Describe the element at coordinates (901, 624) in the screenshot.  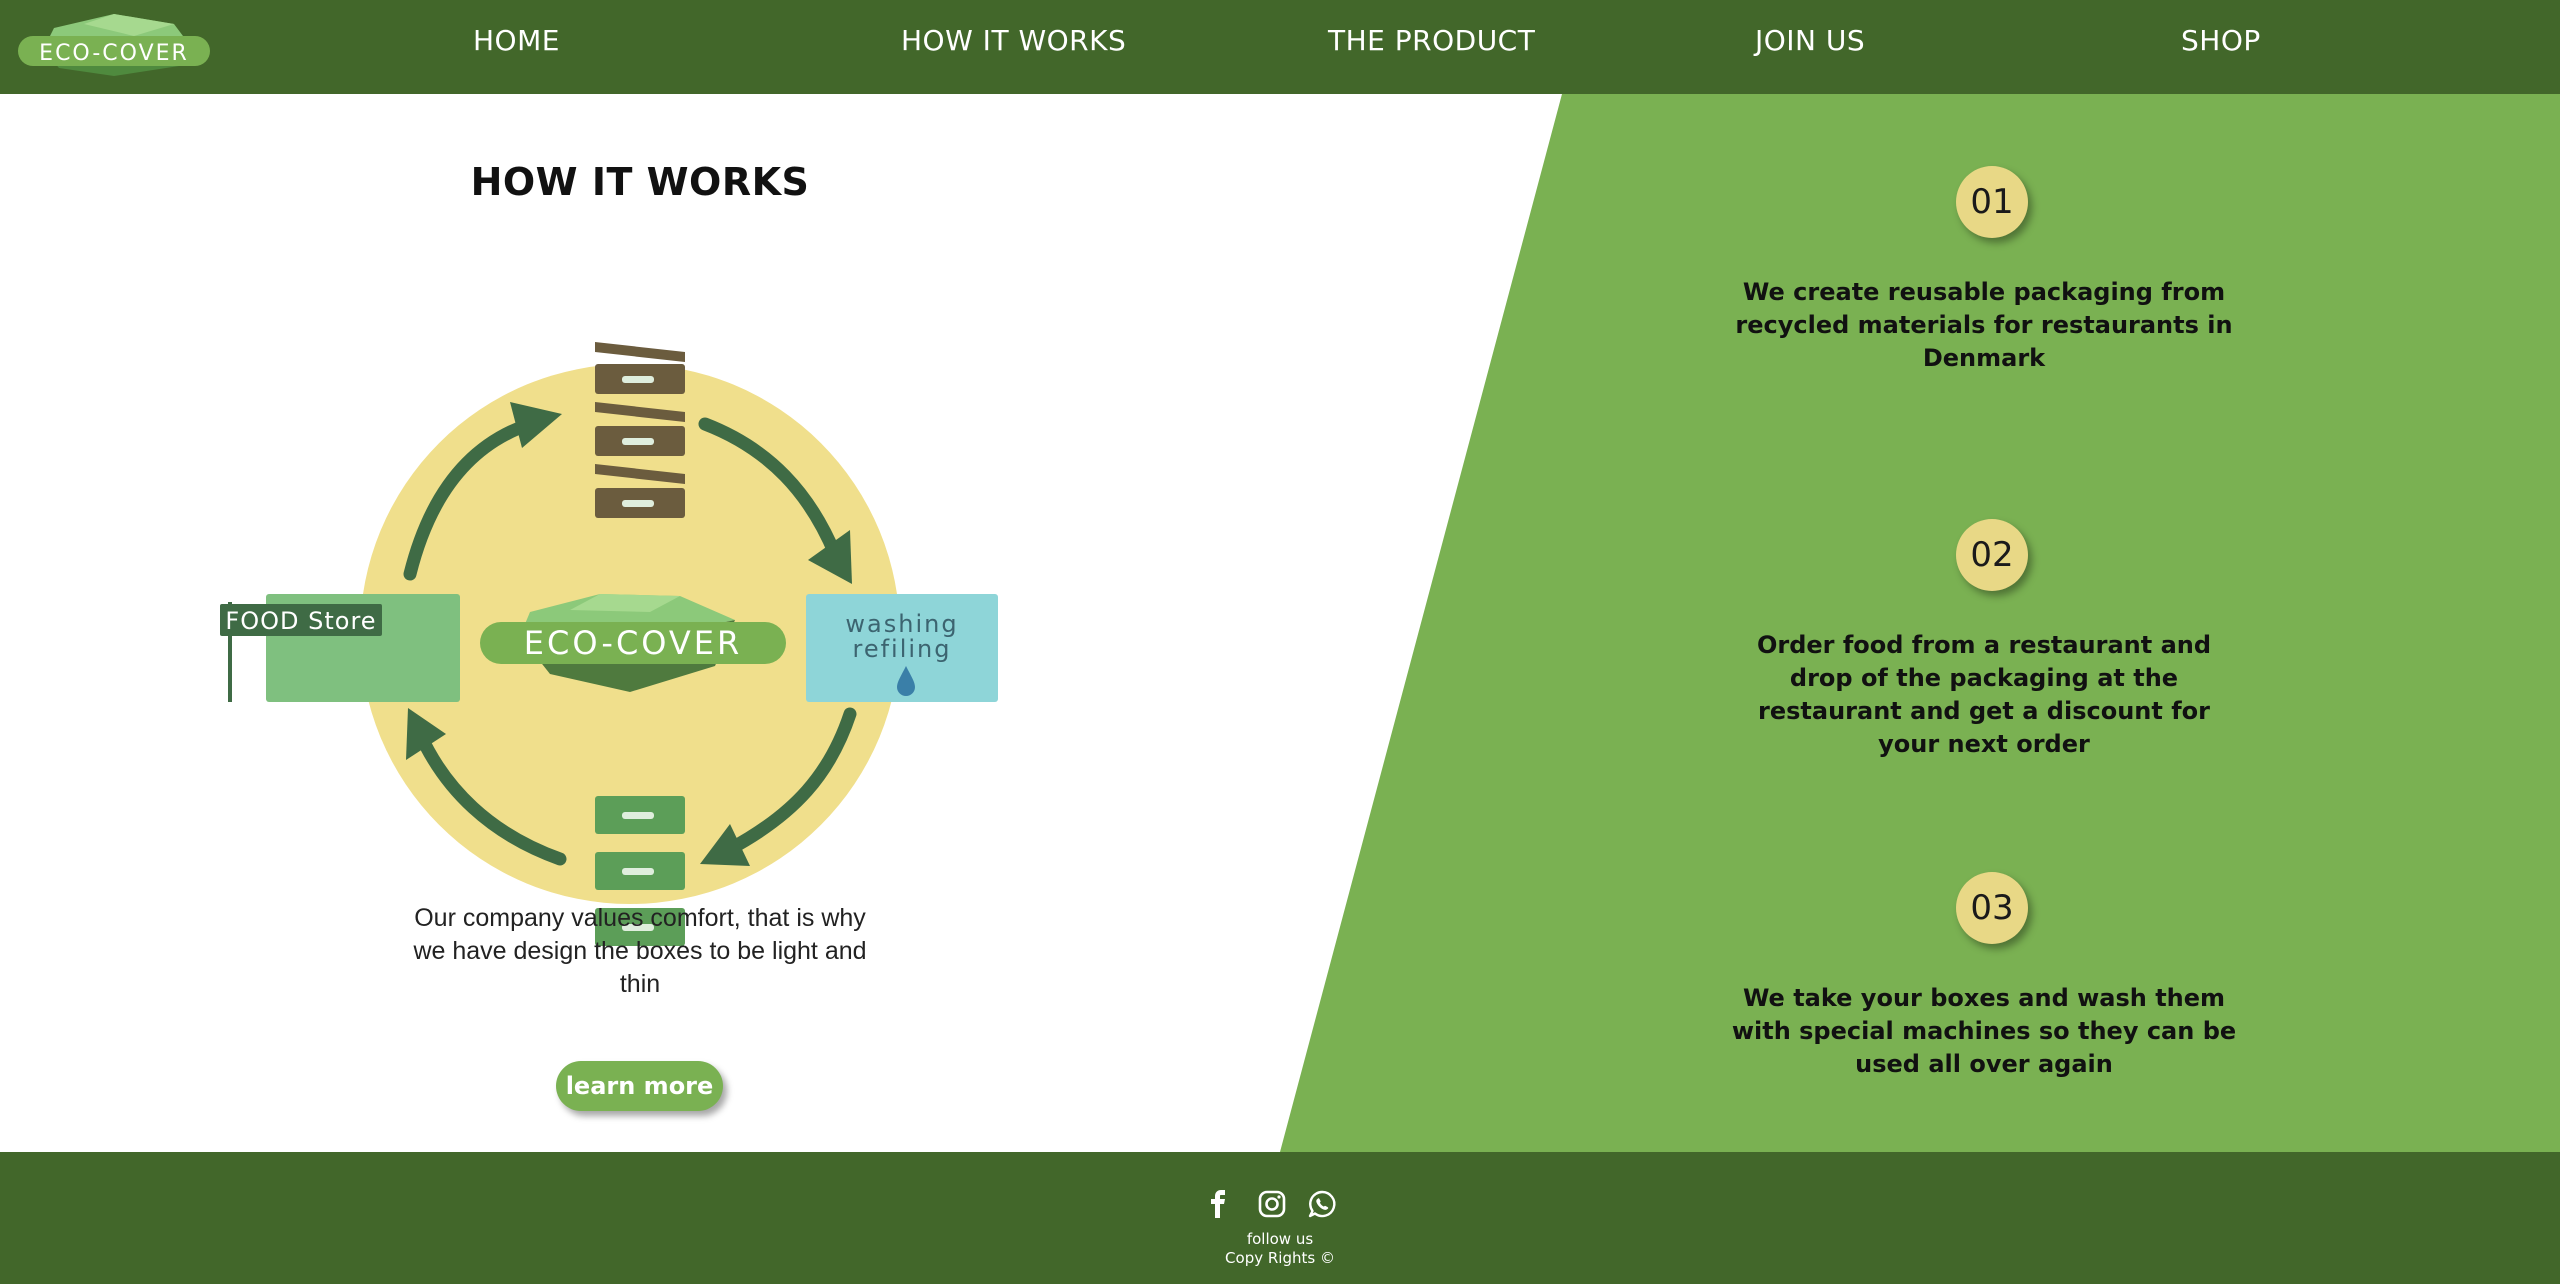
I see `washing-label: washing` at that location.